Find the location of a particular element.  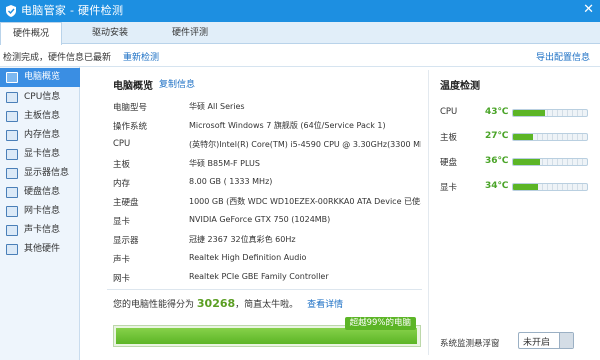

tab-hardware-overview: 硬件概况 is located at coordinates (31, 33).